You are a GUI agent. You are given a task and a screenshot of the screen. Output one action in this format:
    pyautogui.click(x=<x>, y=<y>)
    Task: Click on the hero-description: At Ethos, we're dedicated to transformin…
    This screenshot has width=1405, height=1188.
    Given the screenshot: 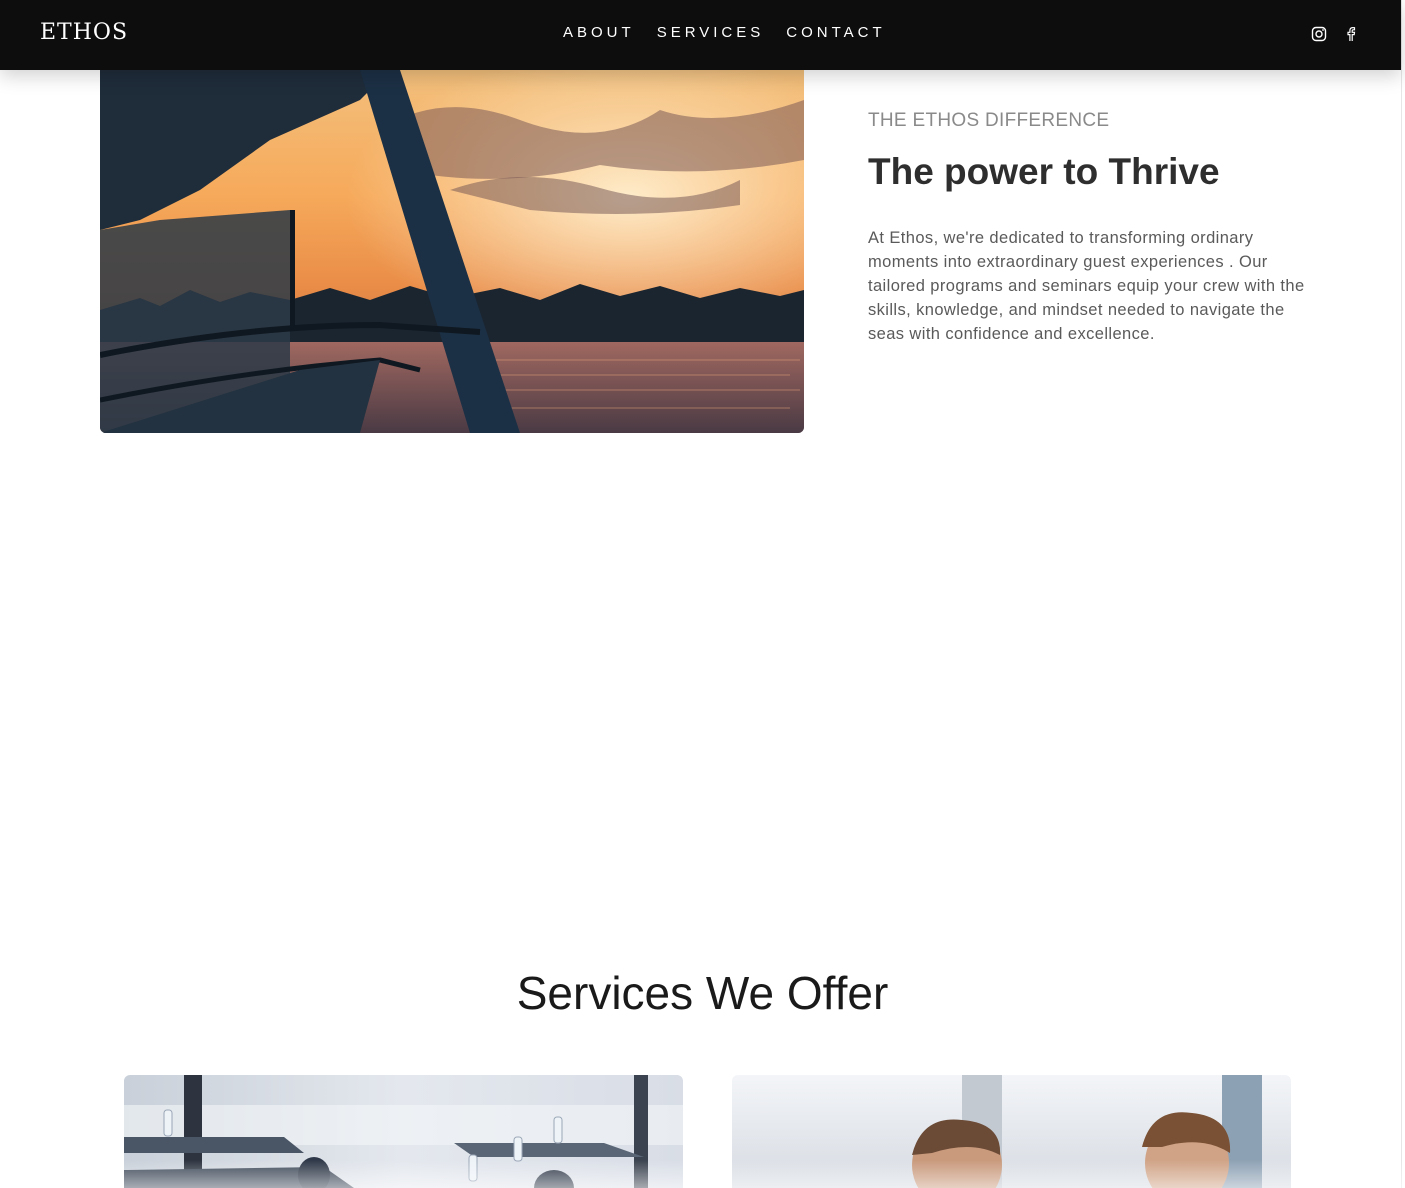 What is the action you would take?
    pyautogui.click(x=1086, y=286)
    